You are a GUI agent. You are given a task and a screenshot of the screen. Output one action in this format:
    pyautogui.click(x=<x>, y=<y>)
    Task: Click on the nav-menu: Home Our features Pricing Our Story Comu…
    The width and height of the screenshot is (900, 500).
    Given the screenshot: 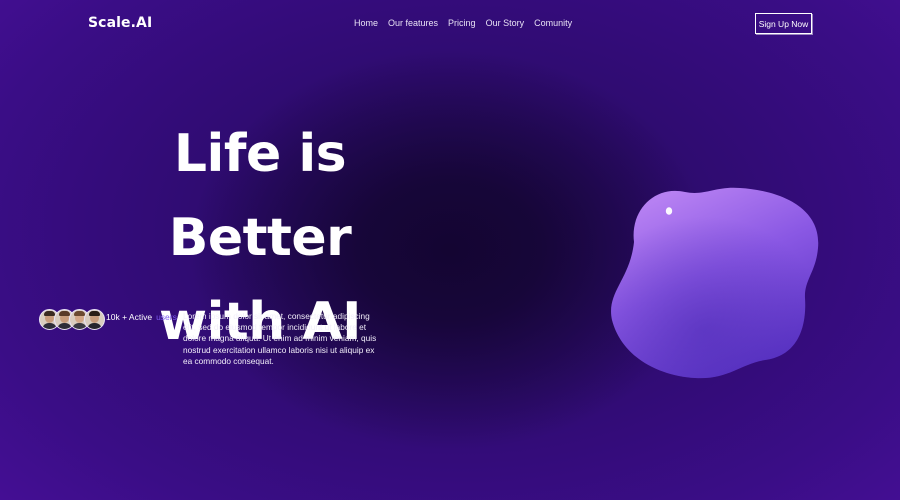 What is the action you would take?
    pyautogui.click(x=463, y=23)
    